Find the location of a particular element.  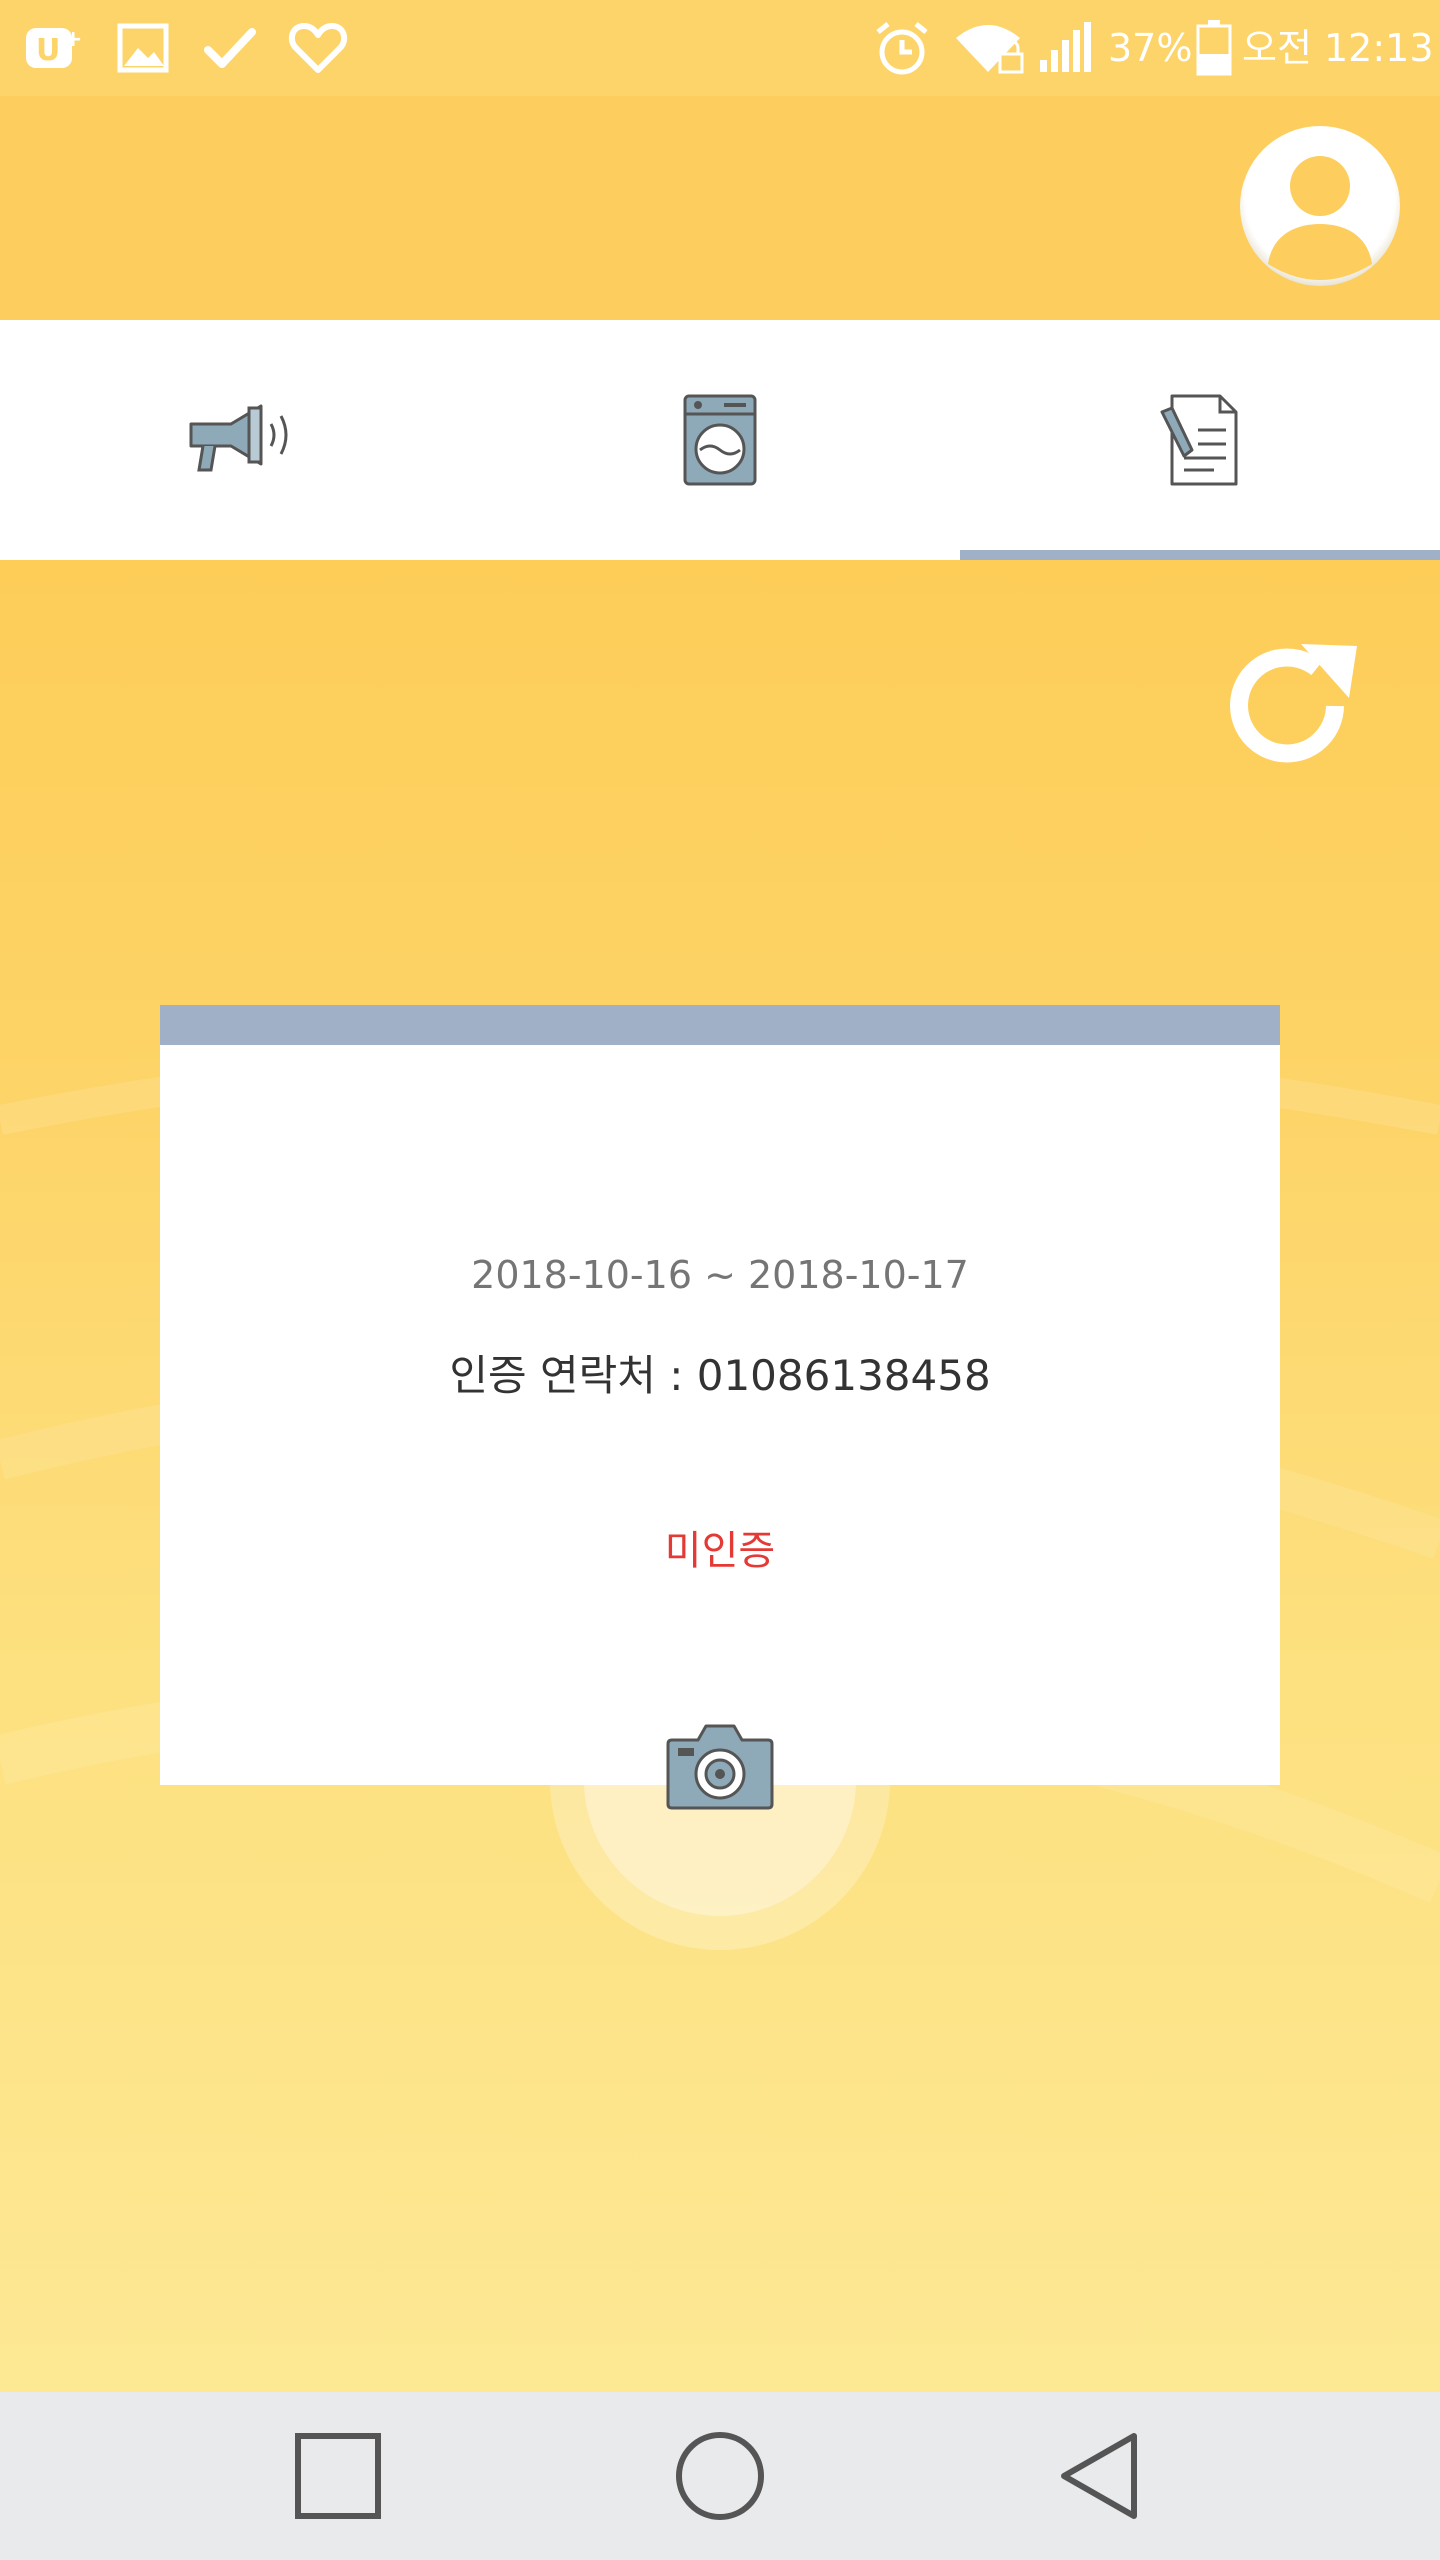

washing-machine-icon is located at coordinates (720, 440).